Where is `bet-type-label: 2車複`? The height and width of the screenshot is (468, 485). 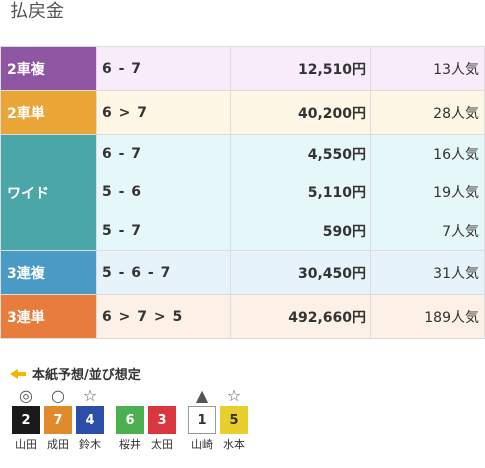
bet-type-label: 2車複 is located at coordinates (48, 68).